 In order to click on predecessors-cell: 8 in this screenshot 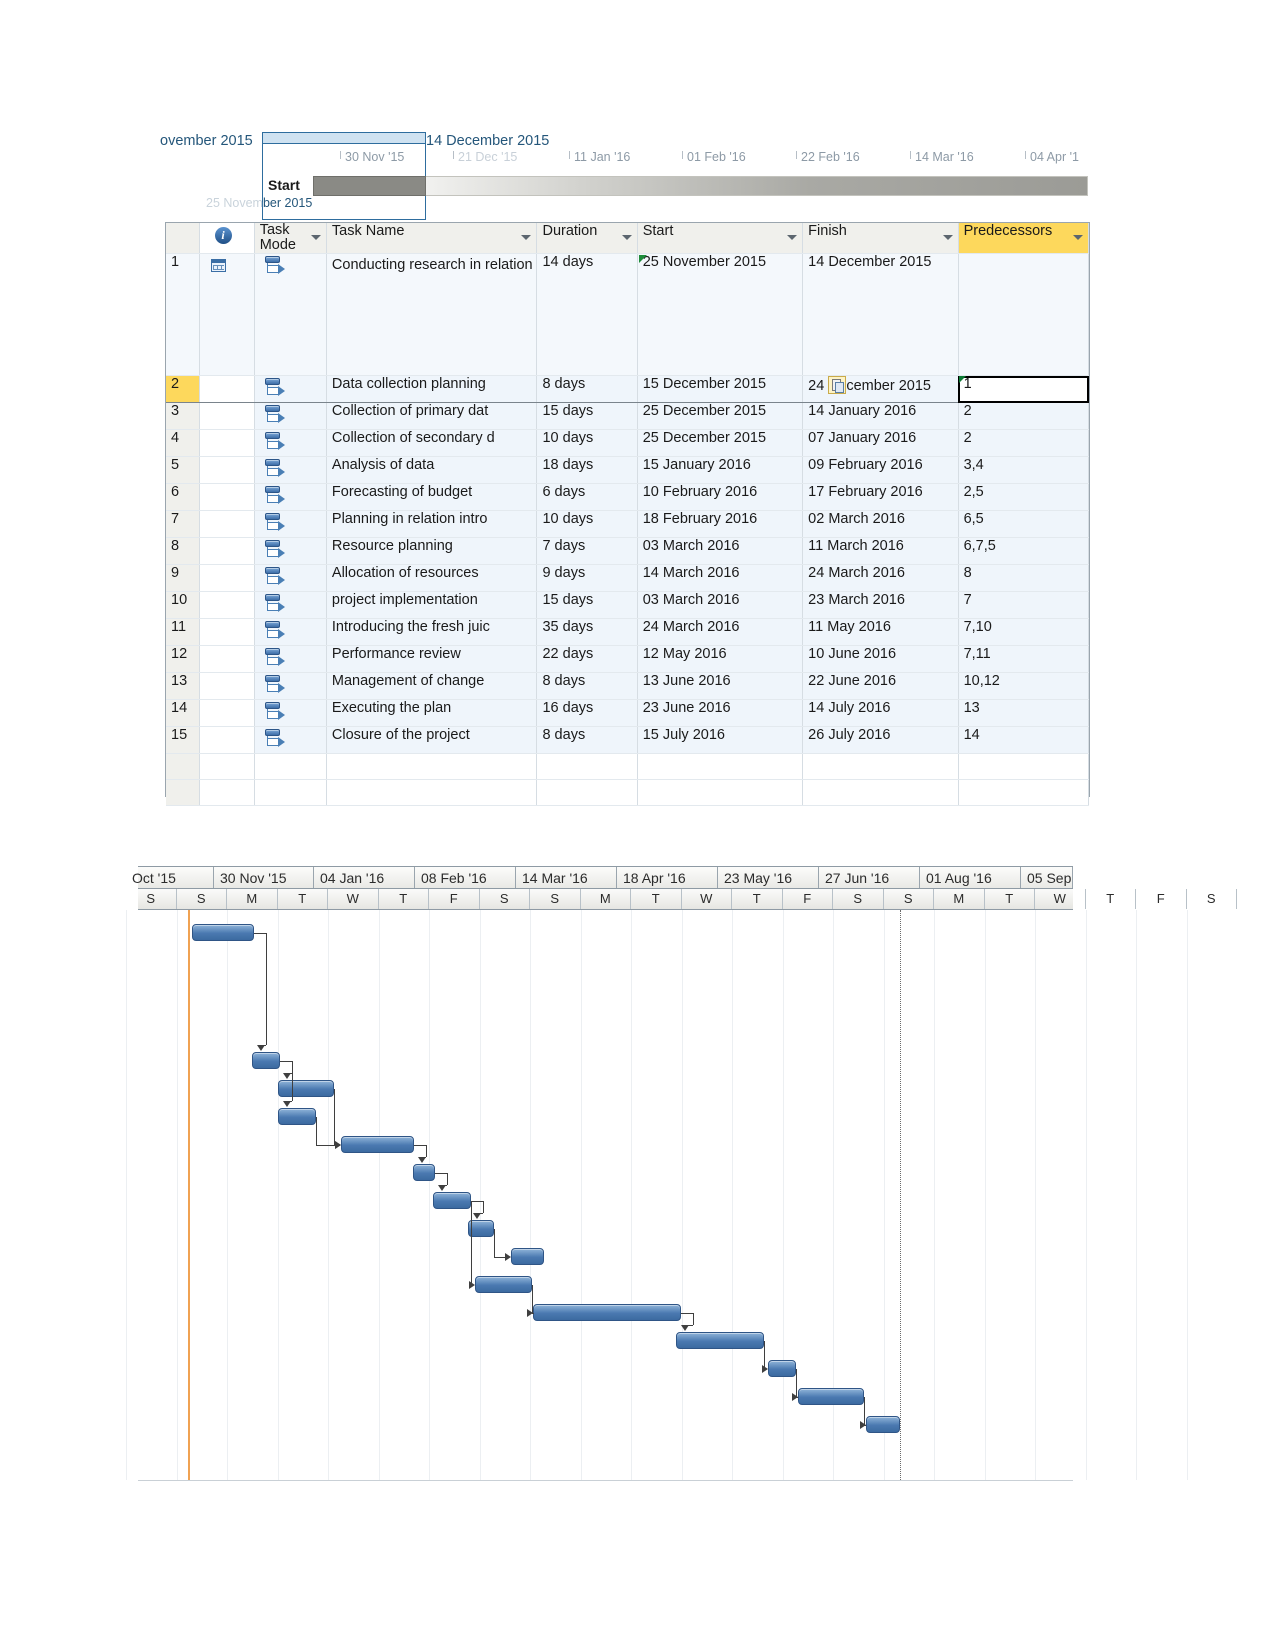, I will do `click(1024, 578)`.